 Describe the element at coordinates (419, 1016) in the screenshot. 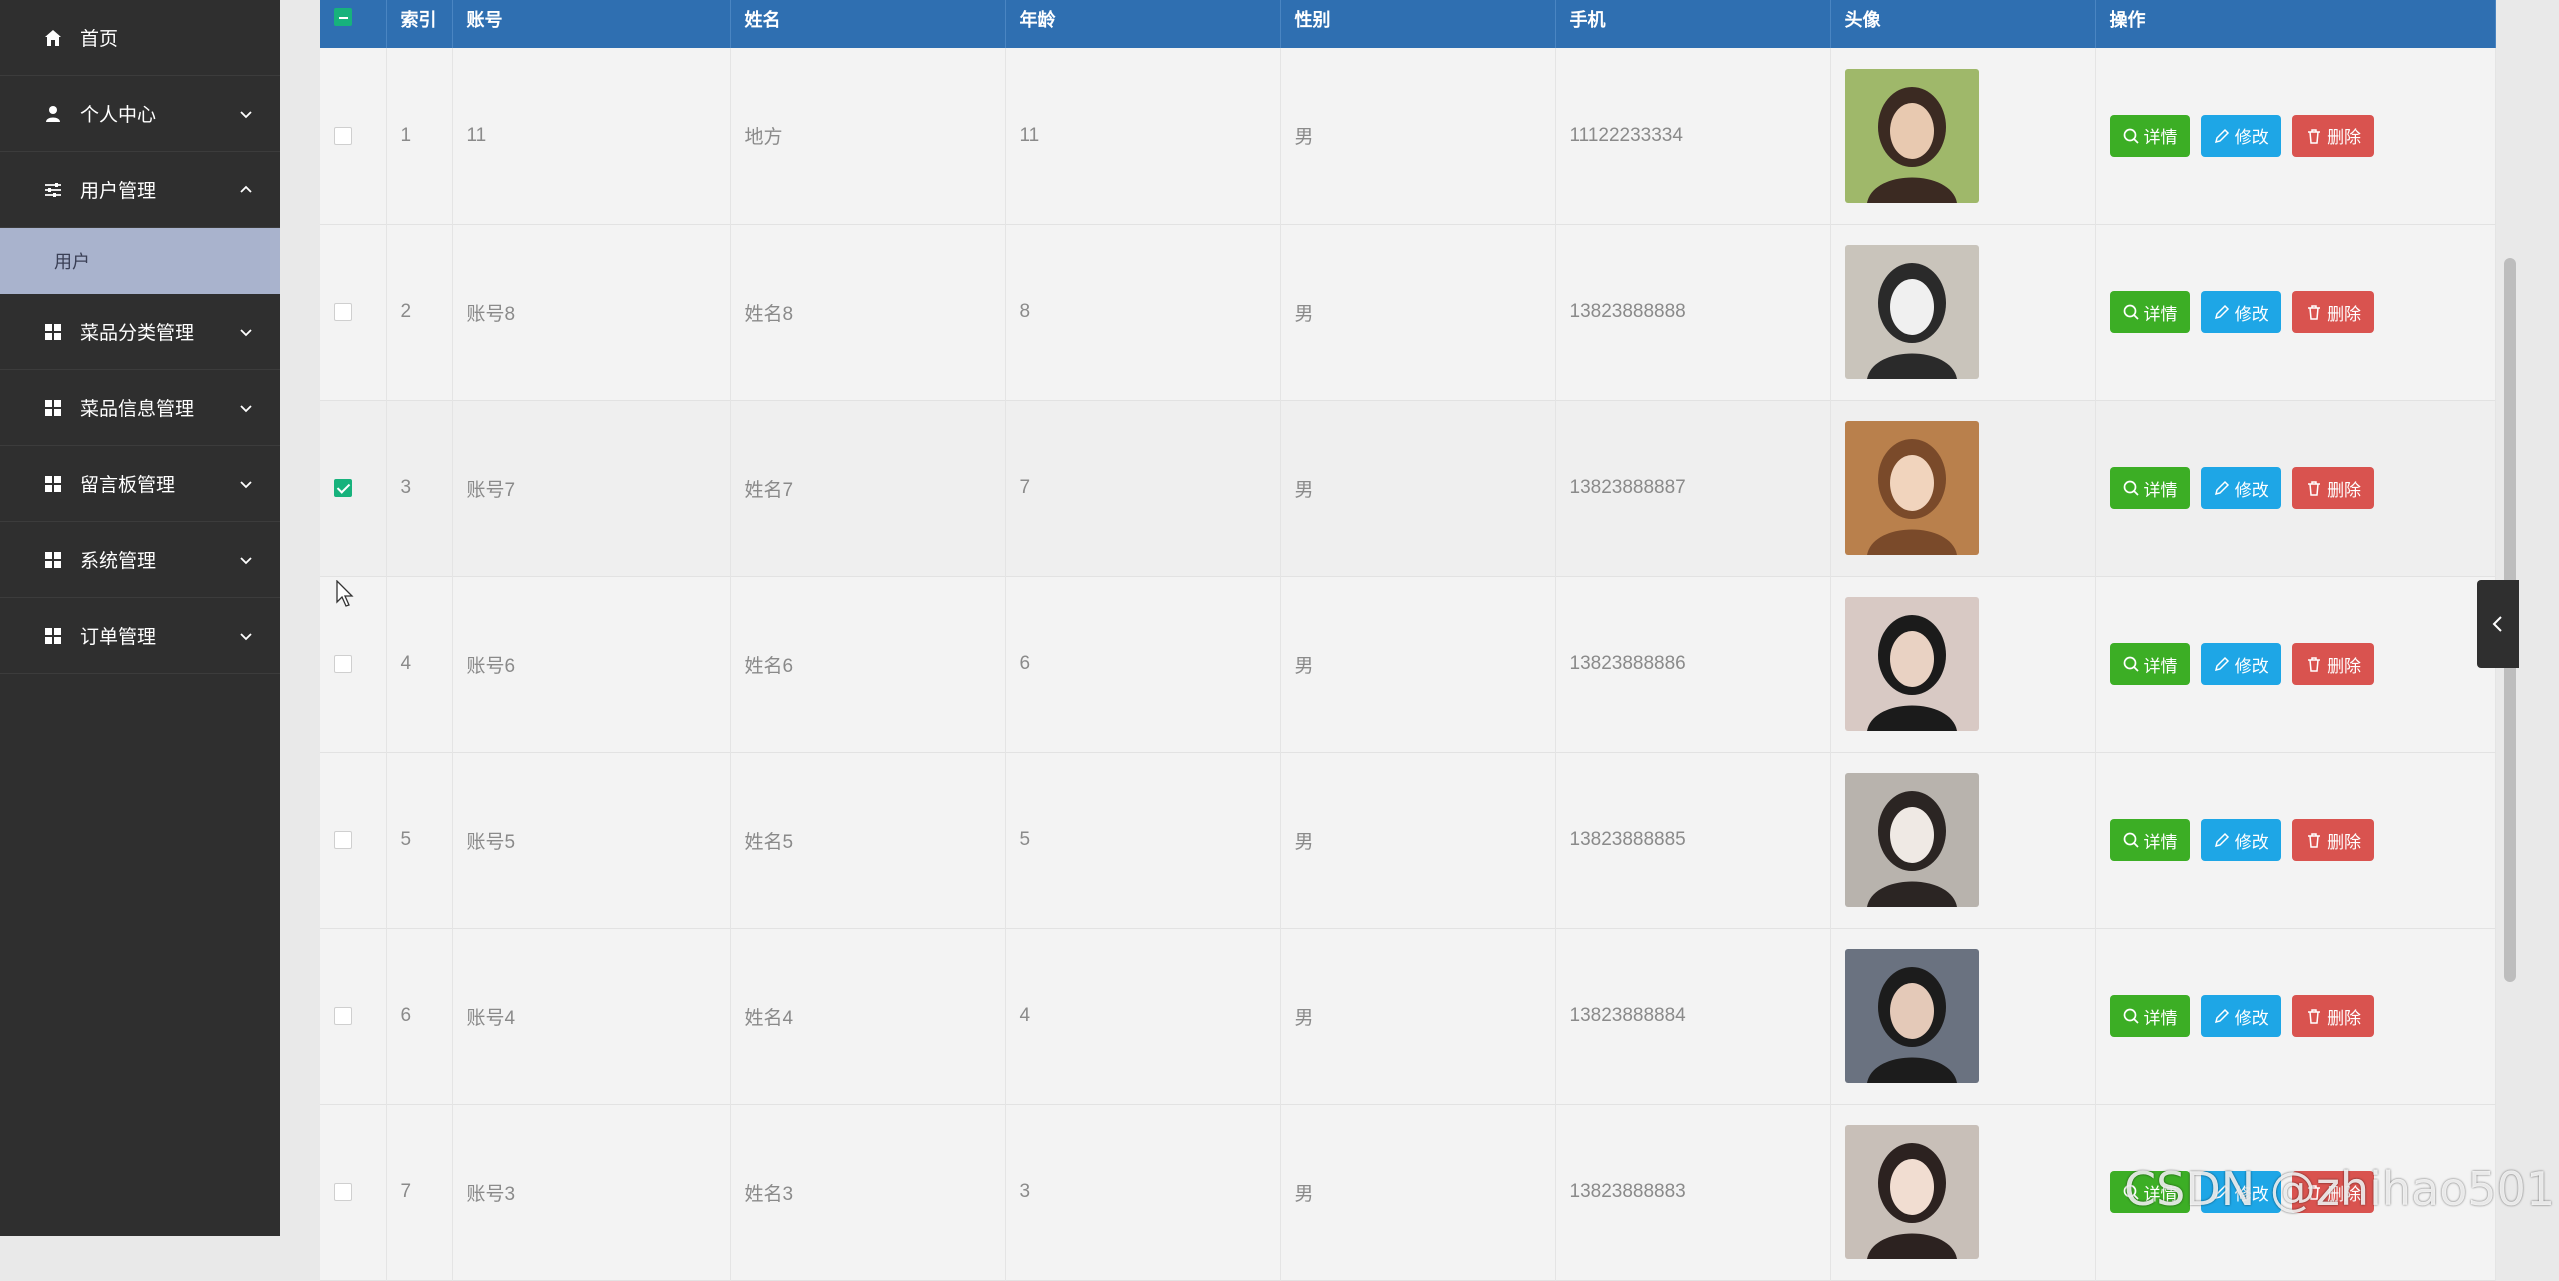

I see `cell-index: 6` at that location.